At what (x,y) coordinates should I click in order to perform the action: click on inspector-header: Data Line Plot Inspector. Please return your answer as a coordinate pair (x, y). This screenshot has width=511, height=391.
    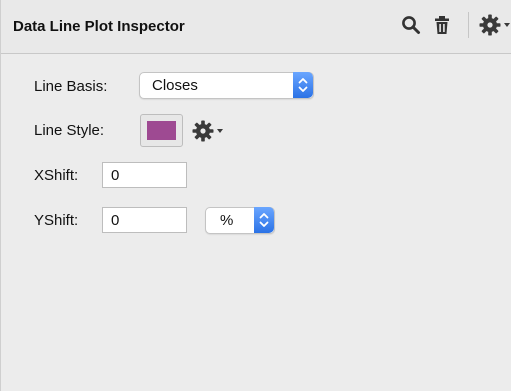
    Looking at the image, I should click on (256, 27).